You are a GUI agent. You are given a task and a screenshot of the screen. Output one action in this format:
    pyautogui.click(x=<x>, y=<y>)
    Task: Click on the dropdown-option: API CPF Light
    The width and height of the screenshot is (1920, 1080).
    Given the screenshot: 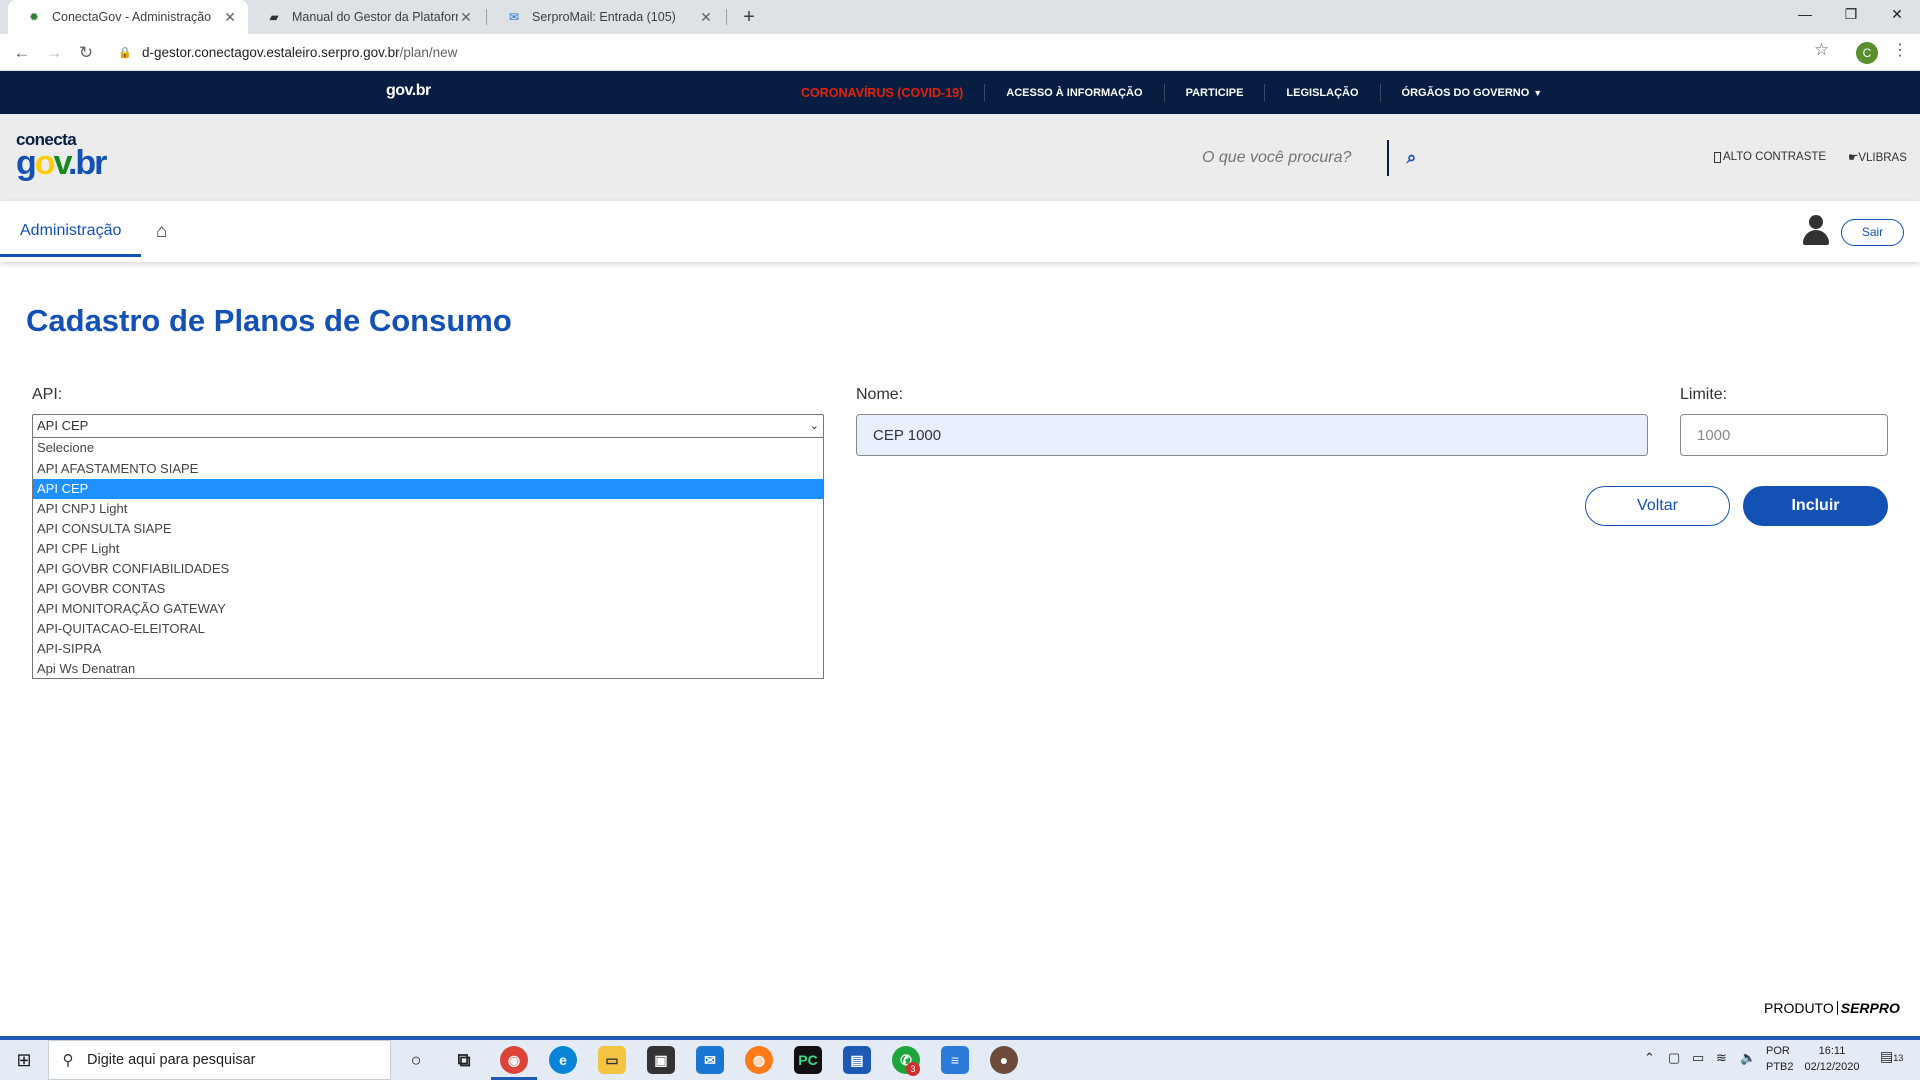 What is the action you would take?
    pyautogui.click(x=428, y=549)
    